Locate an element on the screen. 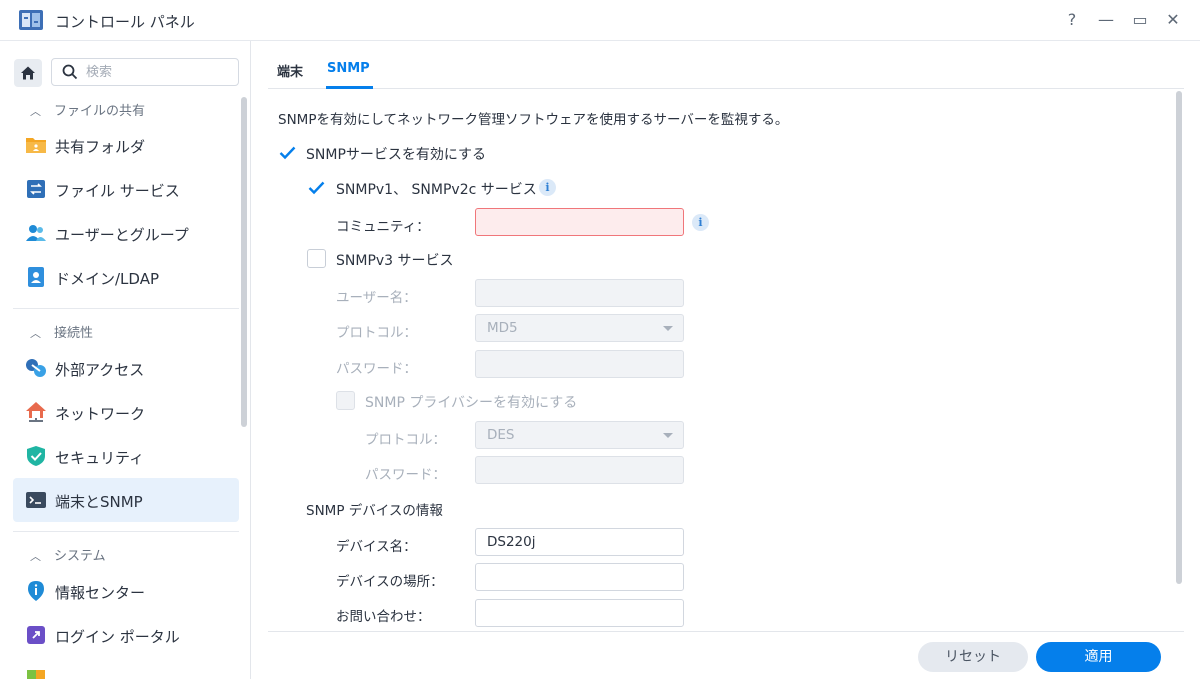 The width and height of the screenshot is (1200, 679). sidebar-item-label: 端末とSNMP is located at coordinates (99, 502).